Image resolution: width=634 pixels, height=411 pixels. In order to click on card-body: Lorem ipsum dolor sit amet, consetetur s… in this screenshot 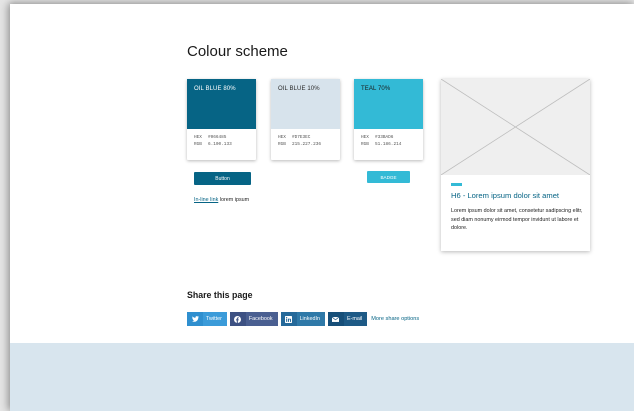, I will do `click(517, 220)`.